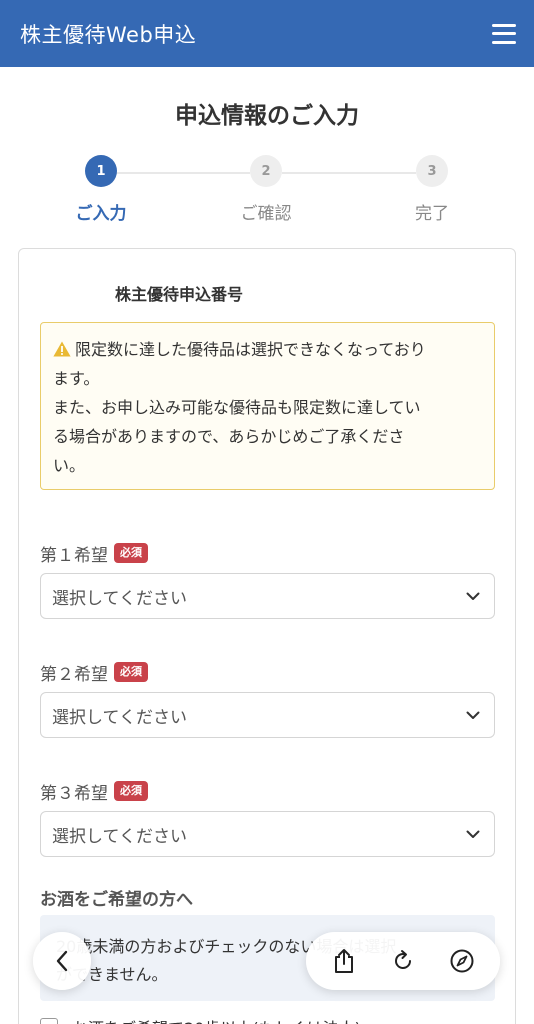  Describe the element at coordinates (101, 214) in the screenshot. I see `step-1-label: ご入力` at that location.